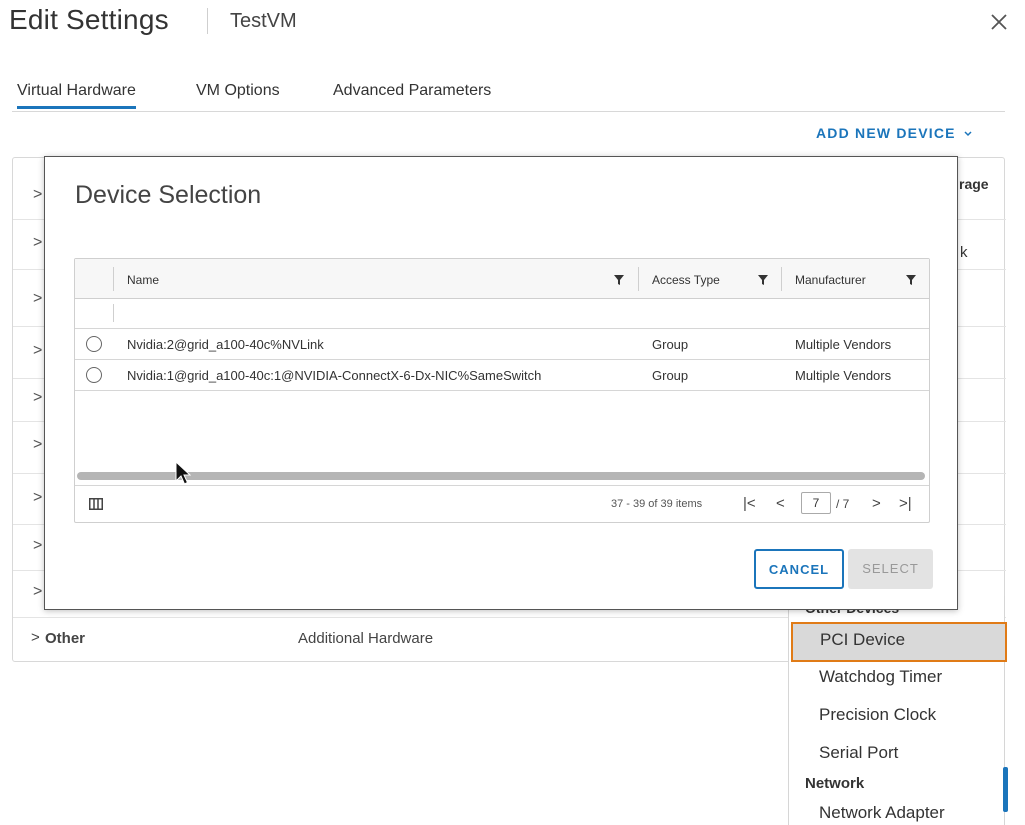  Describe the element at coordinates (890, 569) in the screenshot. I see `select-button: SELECT` at that location.